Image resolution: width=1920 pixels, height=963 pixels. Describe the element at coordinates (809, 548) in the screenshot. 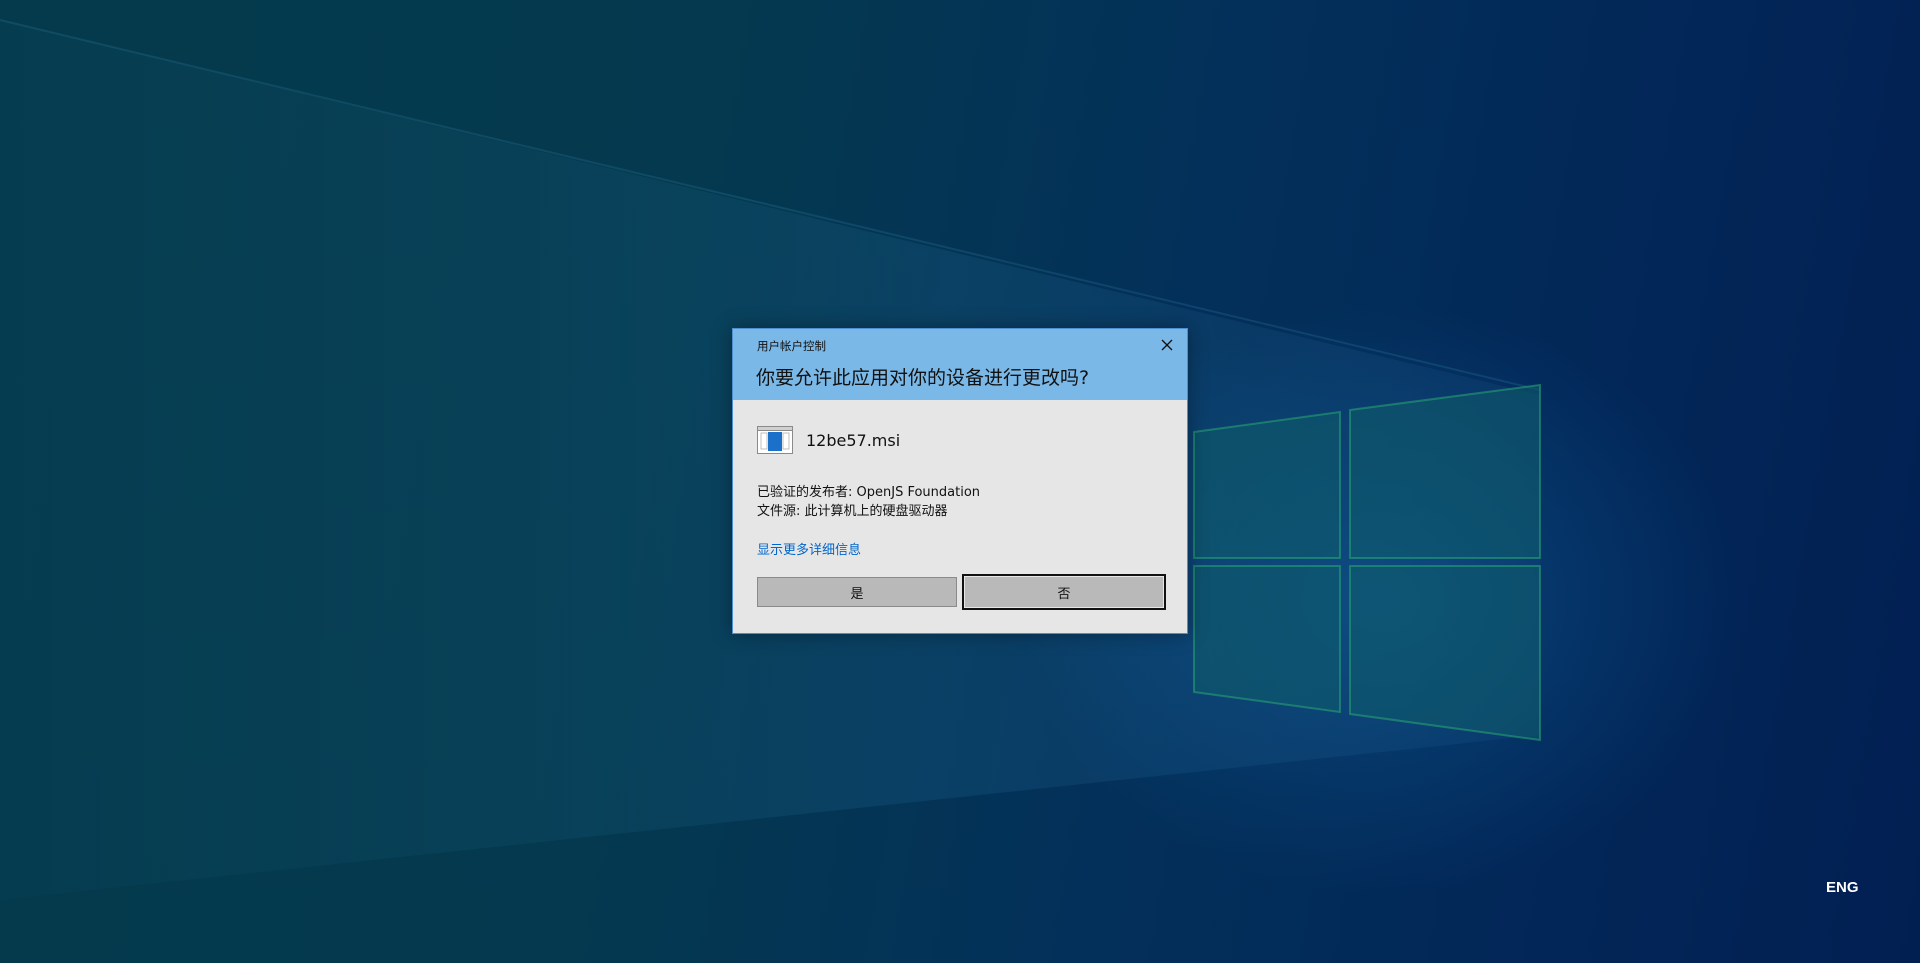

I see `show-details-link: 显示更多详细信息` at that location.